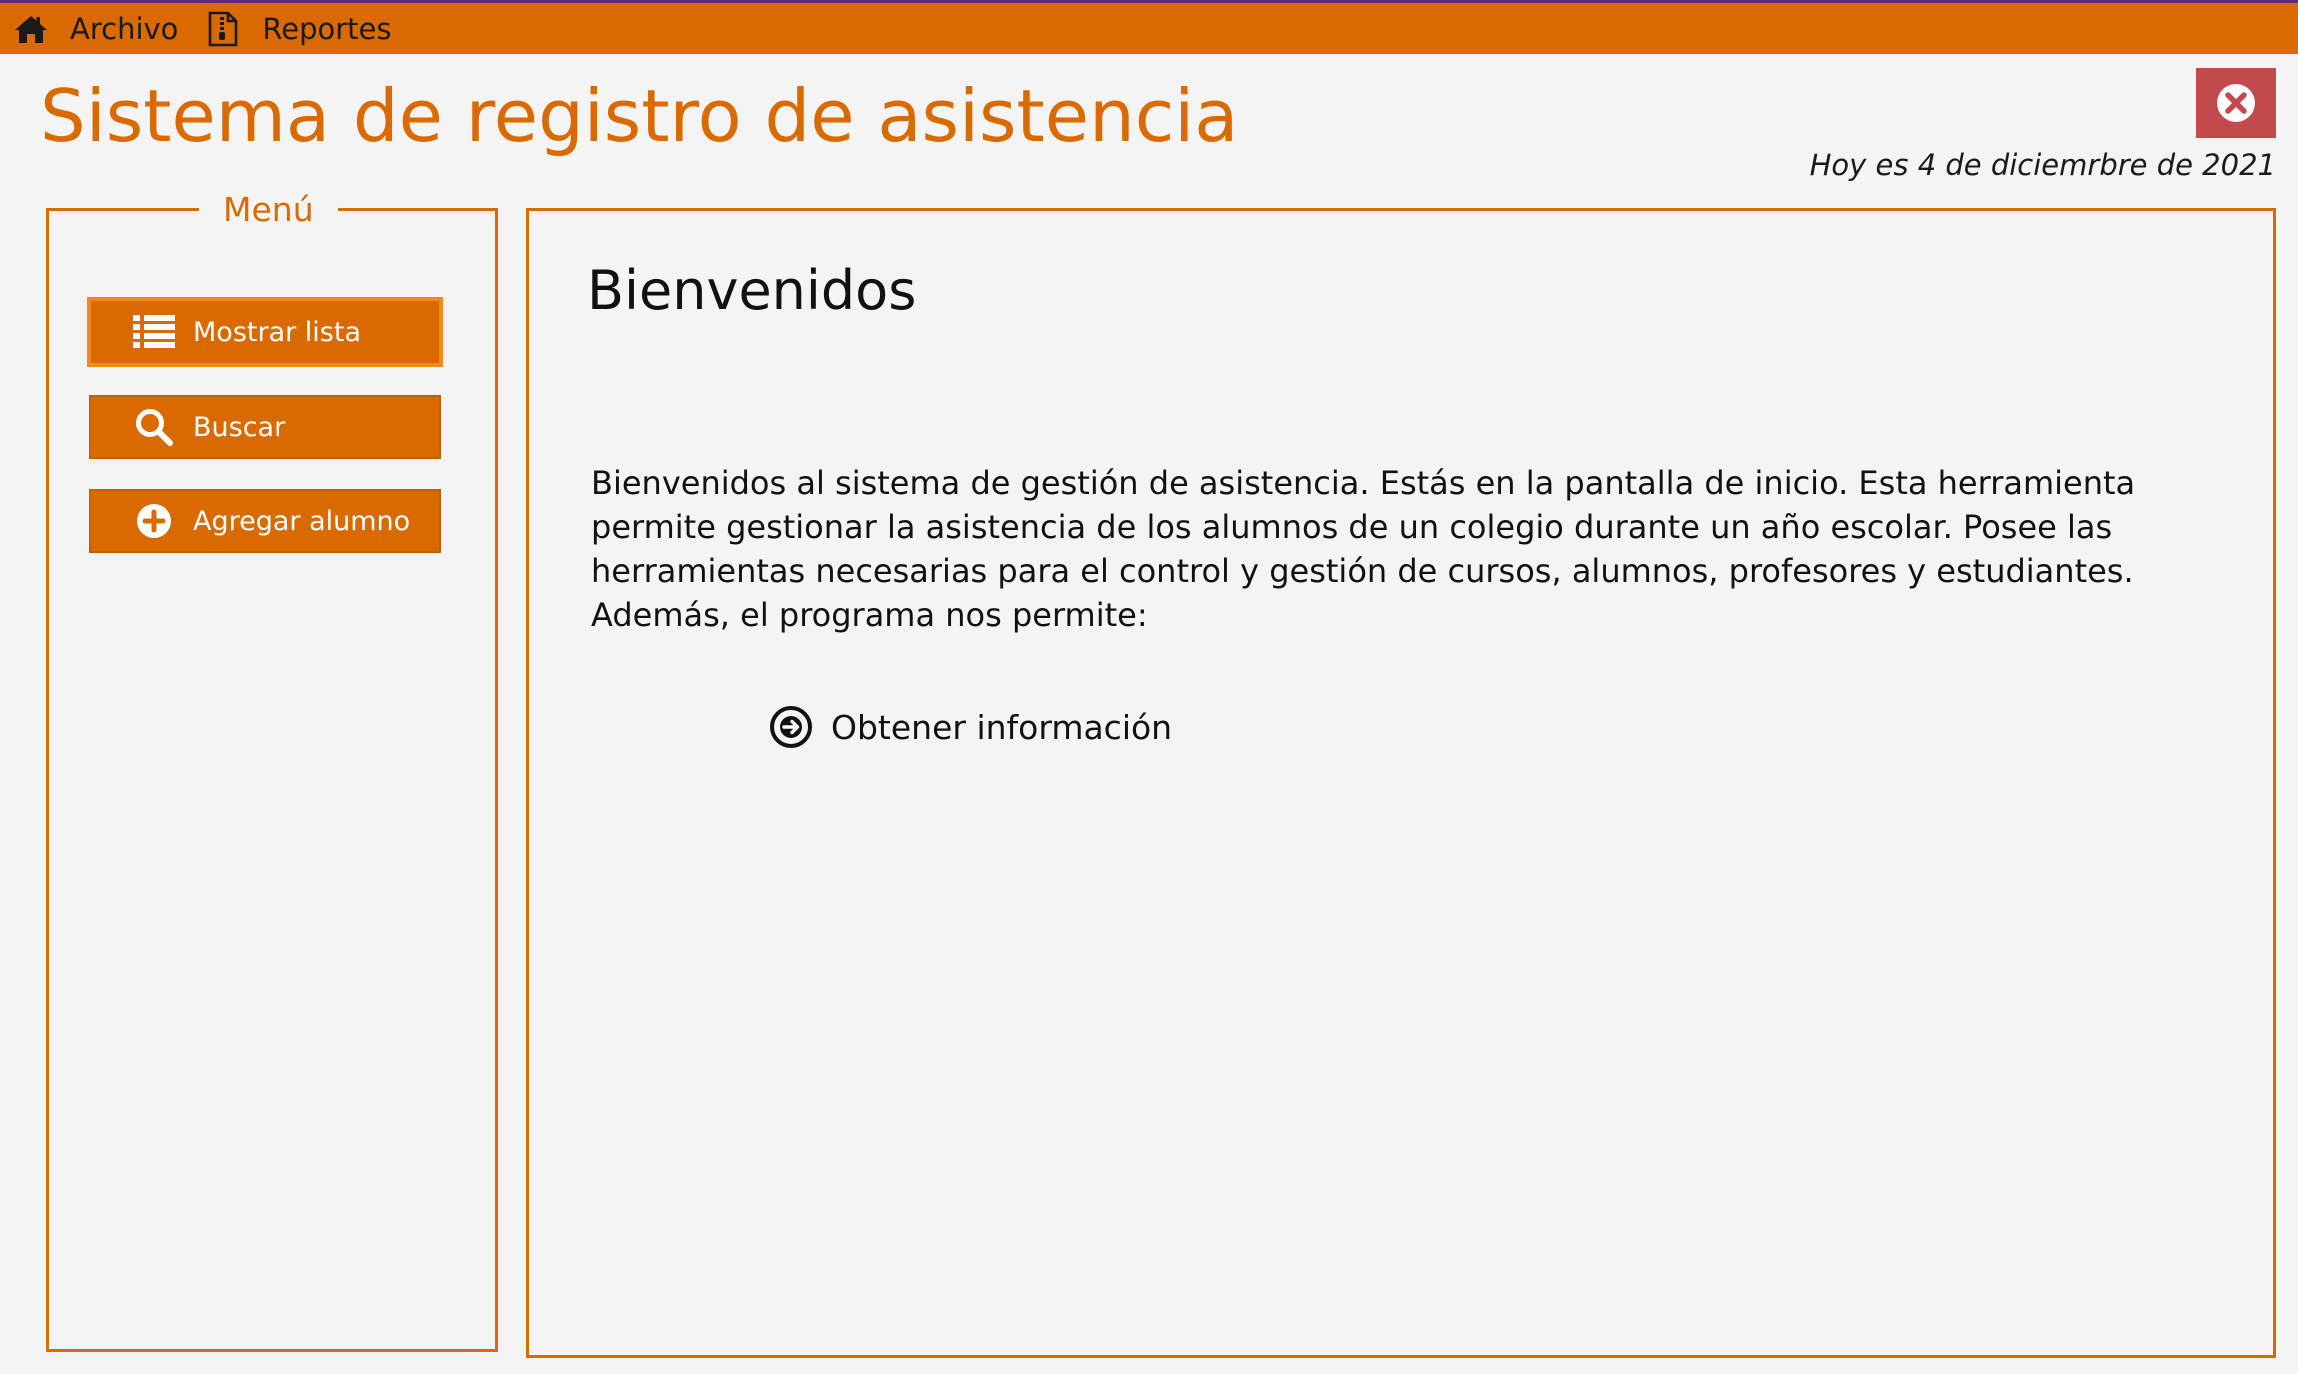 The height and width of the screenshot is (1374, 2298). What do you see at coordinates (31, 29) in the screenshot?
I see `home-icon` at bounding box center [31, 29].